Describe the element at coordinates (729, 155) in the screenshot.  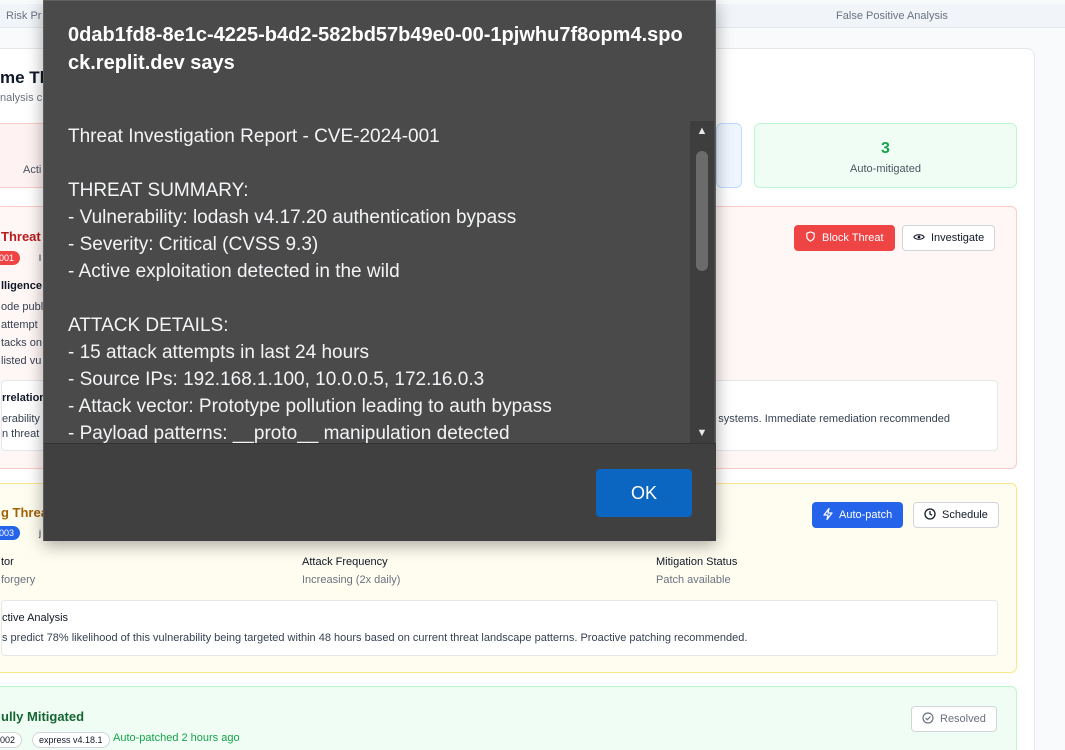
I see `stat-blue` at that location.